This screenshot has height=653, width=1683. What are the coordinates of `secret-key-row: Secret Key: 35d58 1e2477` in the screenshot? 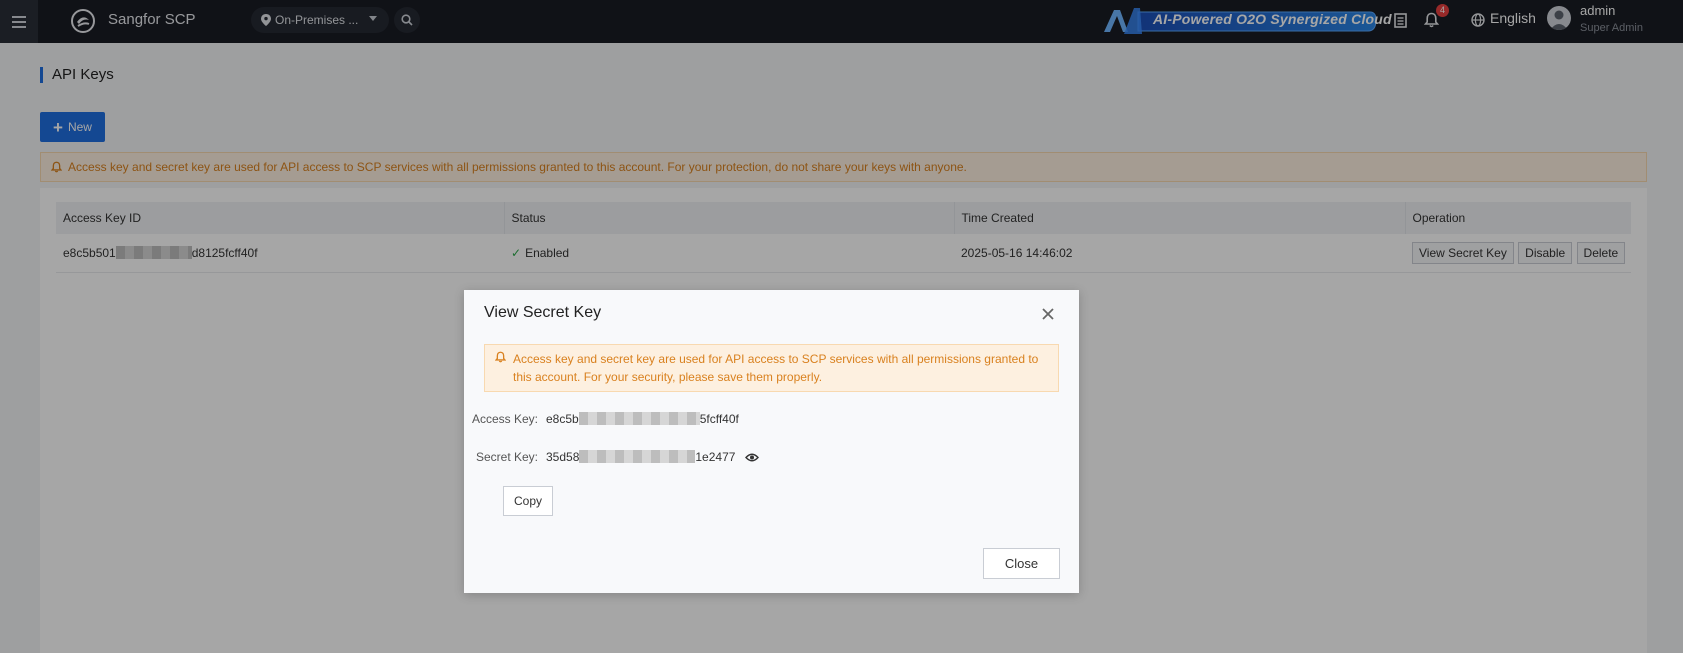 It's located at (611, 457).